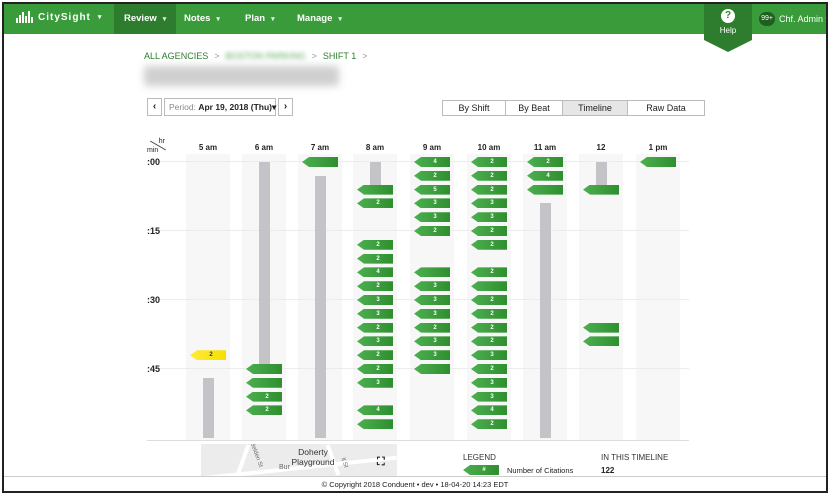  I want to click on hour-label: 12, so click(601, 147).